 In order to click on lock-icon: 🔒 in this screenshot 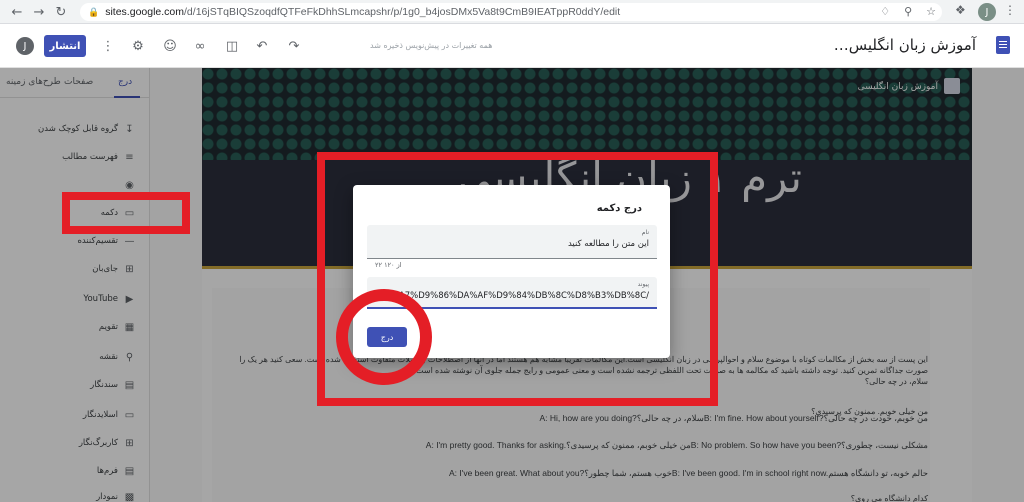, I will do `click(94, 11)`.